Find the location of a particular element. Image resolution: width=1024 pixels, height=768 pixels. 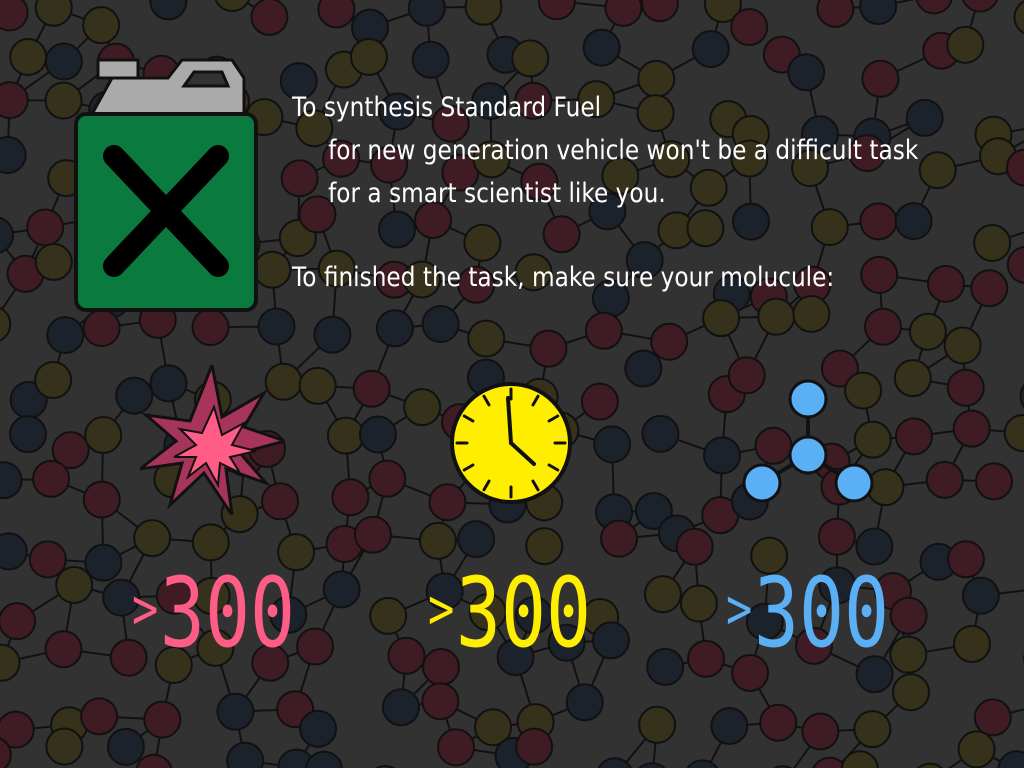

description-line-1: To synthesis Standard Fuel is located at coordinates (447, 107).